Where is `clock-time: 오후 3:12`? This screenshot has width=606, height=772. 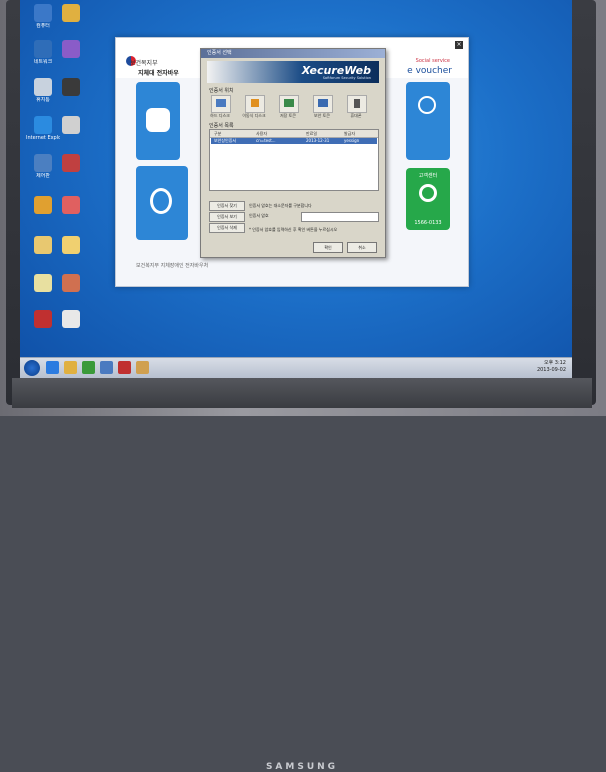
clock-time: 오후 3:12 is located at coordinates (554, 363).